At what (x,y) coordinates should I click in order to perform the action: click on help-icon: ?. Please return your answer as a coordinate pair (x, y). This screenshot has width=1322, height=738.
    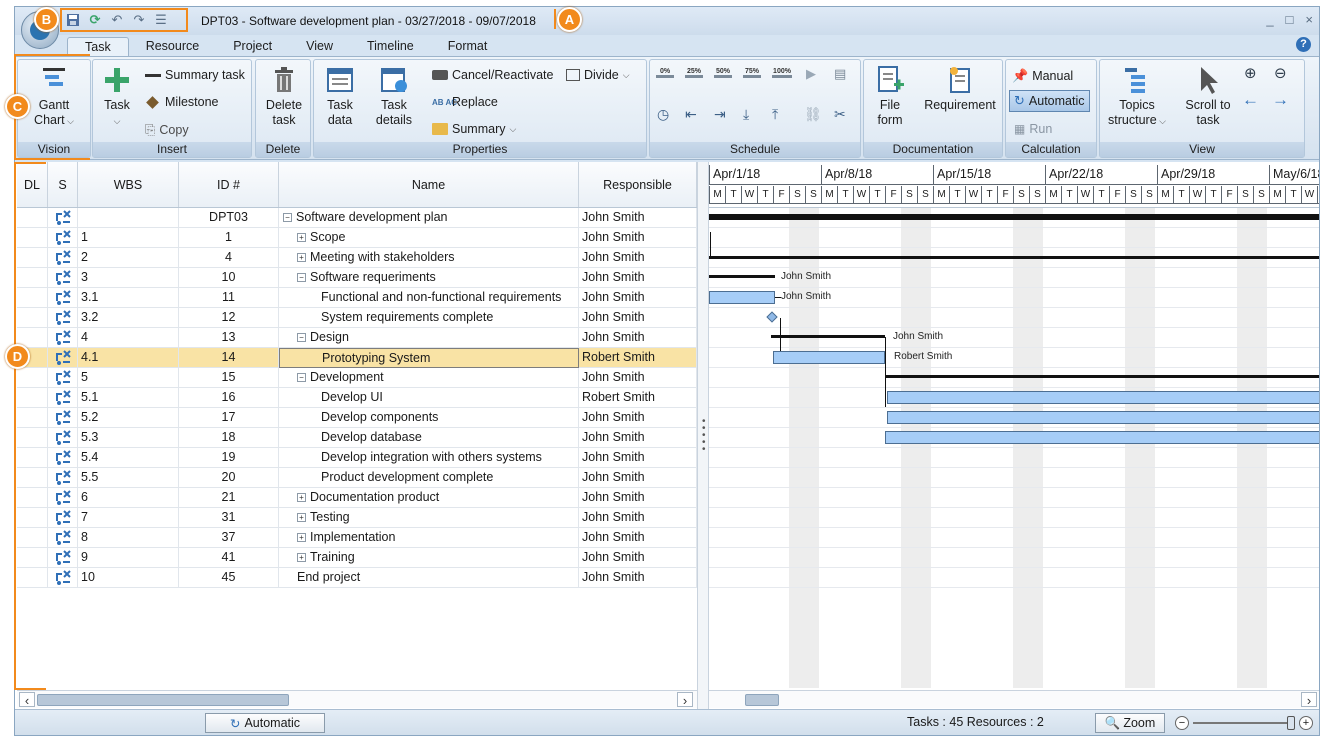
    Looking at the image, I should click on (1303, 44).